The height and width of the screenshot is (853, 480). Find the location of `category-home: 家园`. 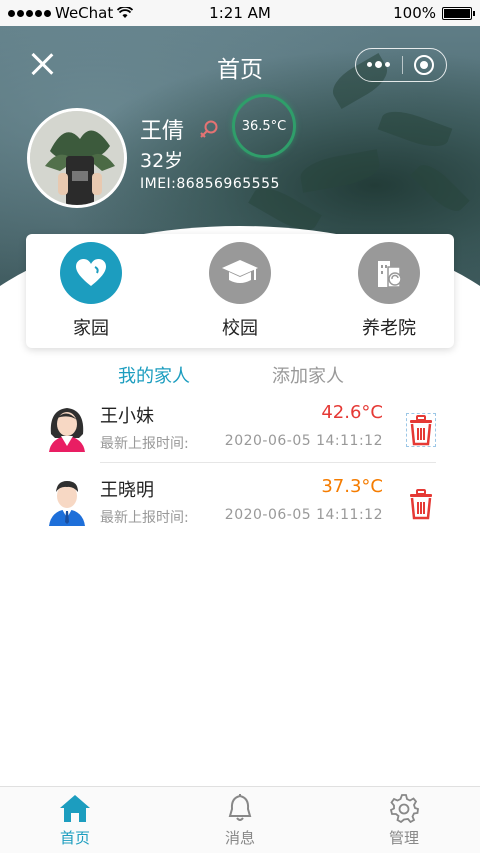

category-home: 家园 is located at coordinates (91, 291).